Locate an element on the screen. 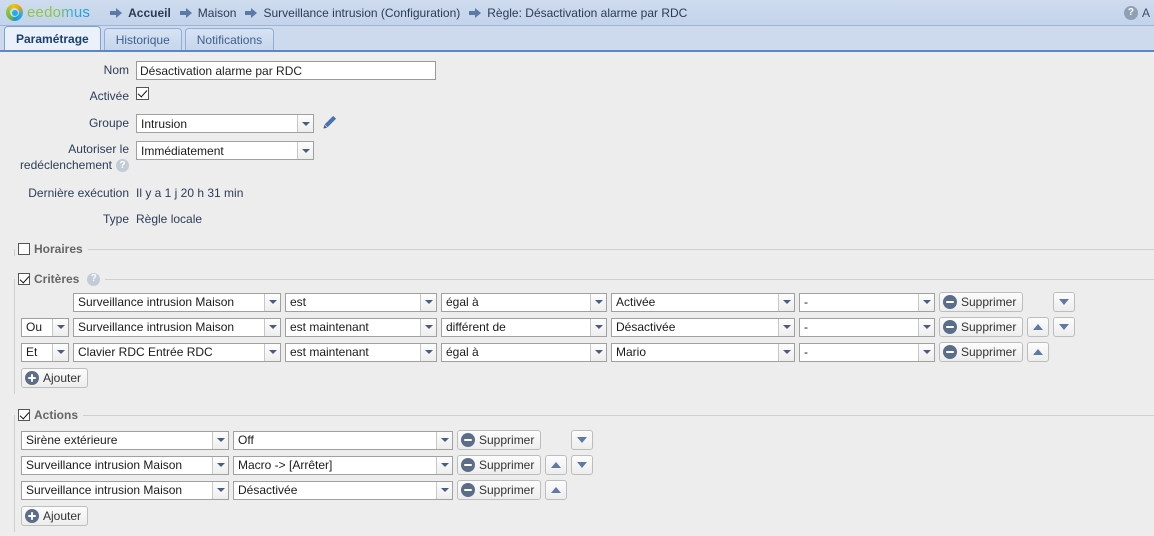 The height and width of the screenshot is (536, 1154). criteria-operator-select: Ou is located at coordinates (45, 327).